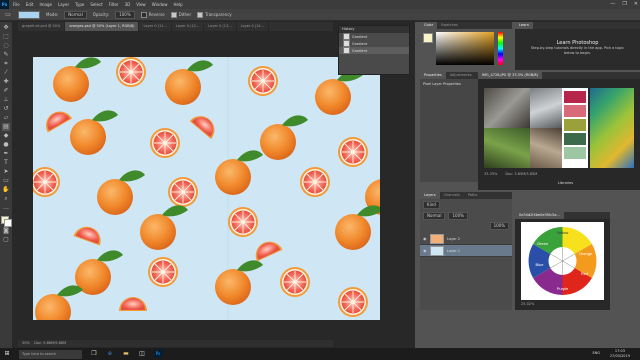 The height and width of the screenshot is (360, 640). What do you see at coordinates (94, 354) in the screenshot?
I see `task-view-icon: ❐` at bounding box center [94, 354].